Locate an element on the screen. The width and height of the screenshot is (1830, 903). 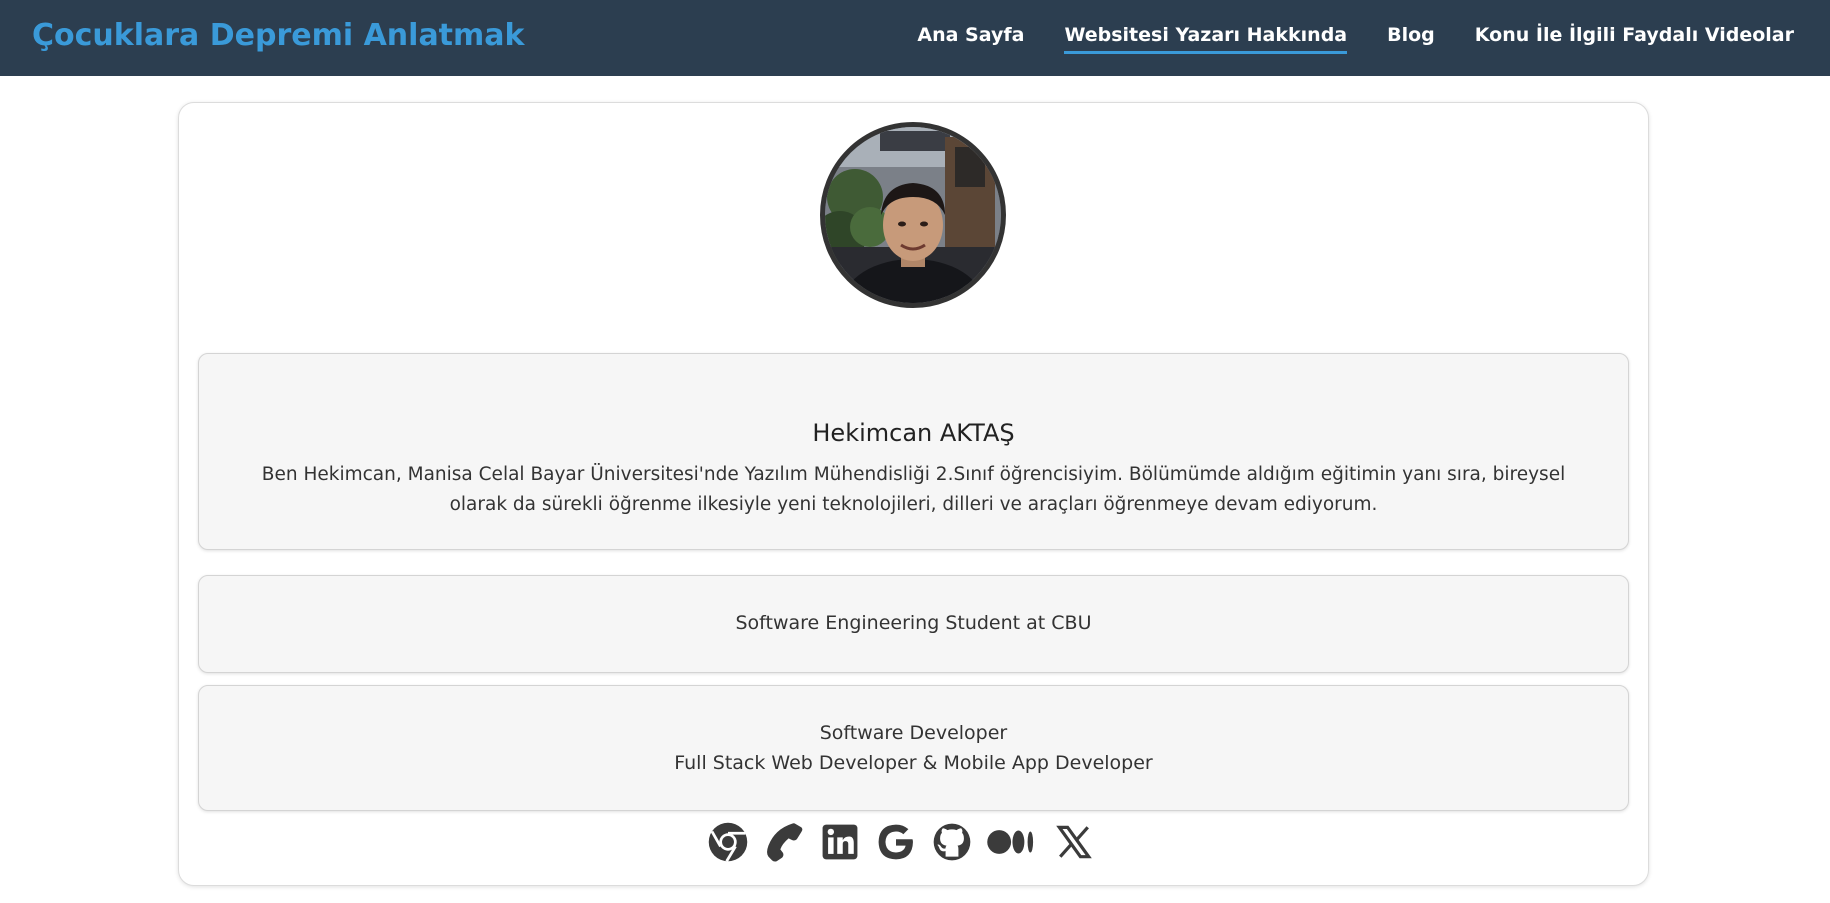
profile-role: Software Engineering Student at CBU is located at coordinates (913, 623).